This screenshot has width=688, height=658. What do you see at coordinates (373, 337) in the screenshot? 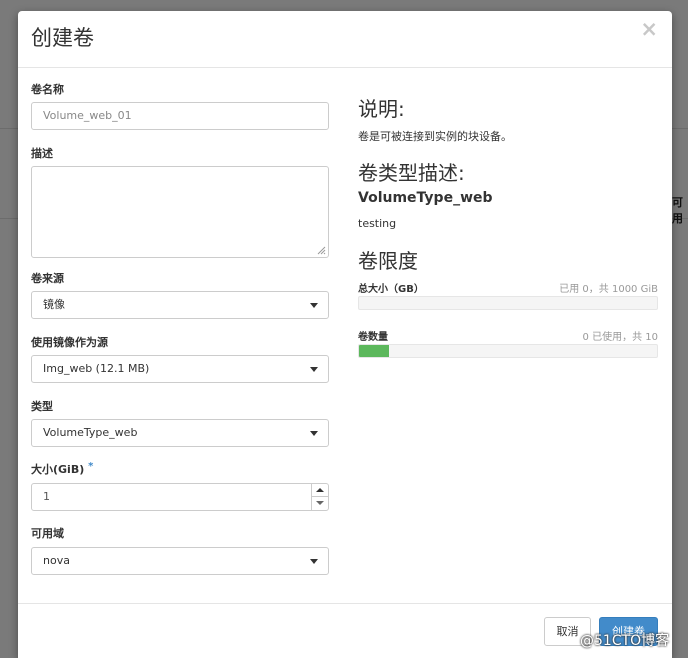
I see `volume-count-label: 卷数量` at bounding box center [373, 337].